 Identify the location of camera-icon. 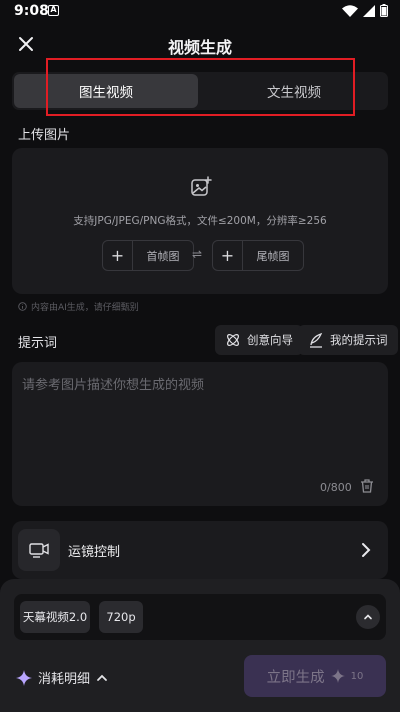
(39, 550).